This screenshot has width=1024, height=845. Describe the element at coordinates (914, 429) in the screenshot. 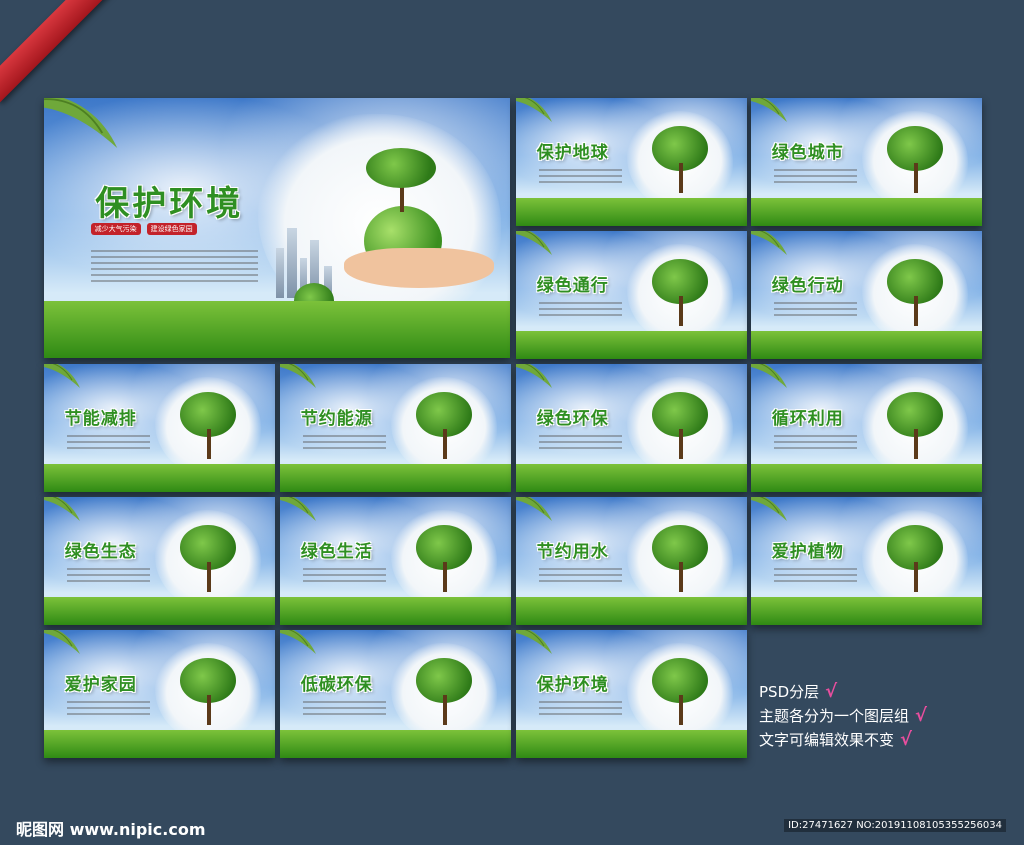

I see `recycle-arrows-icon` at that location.